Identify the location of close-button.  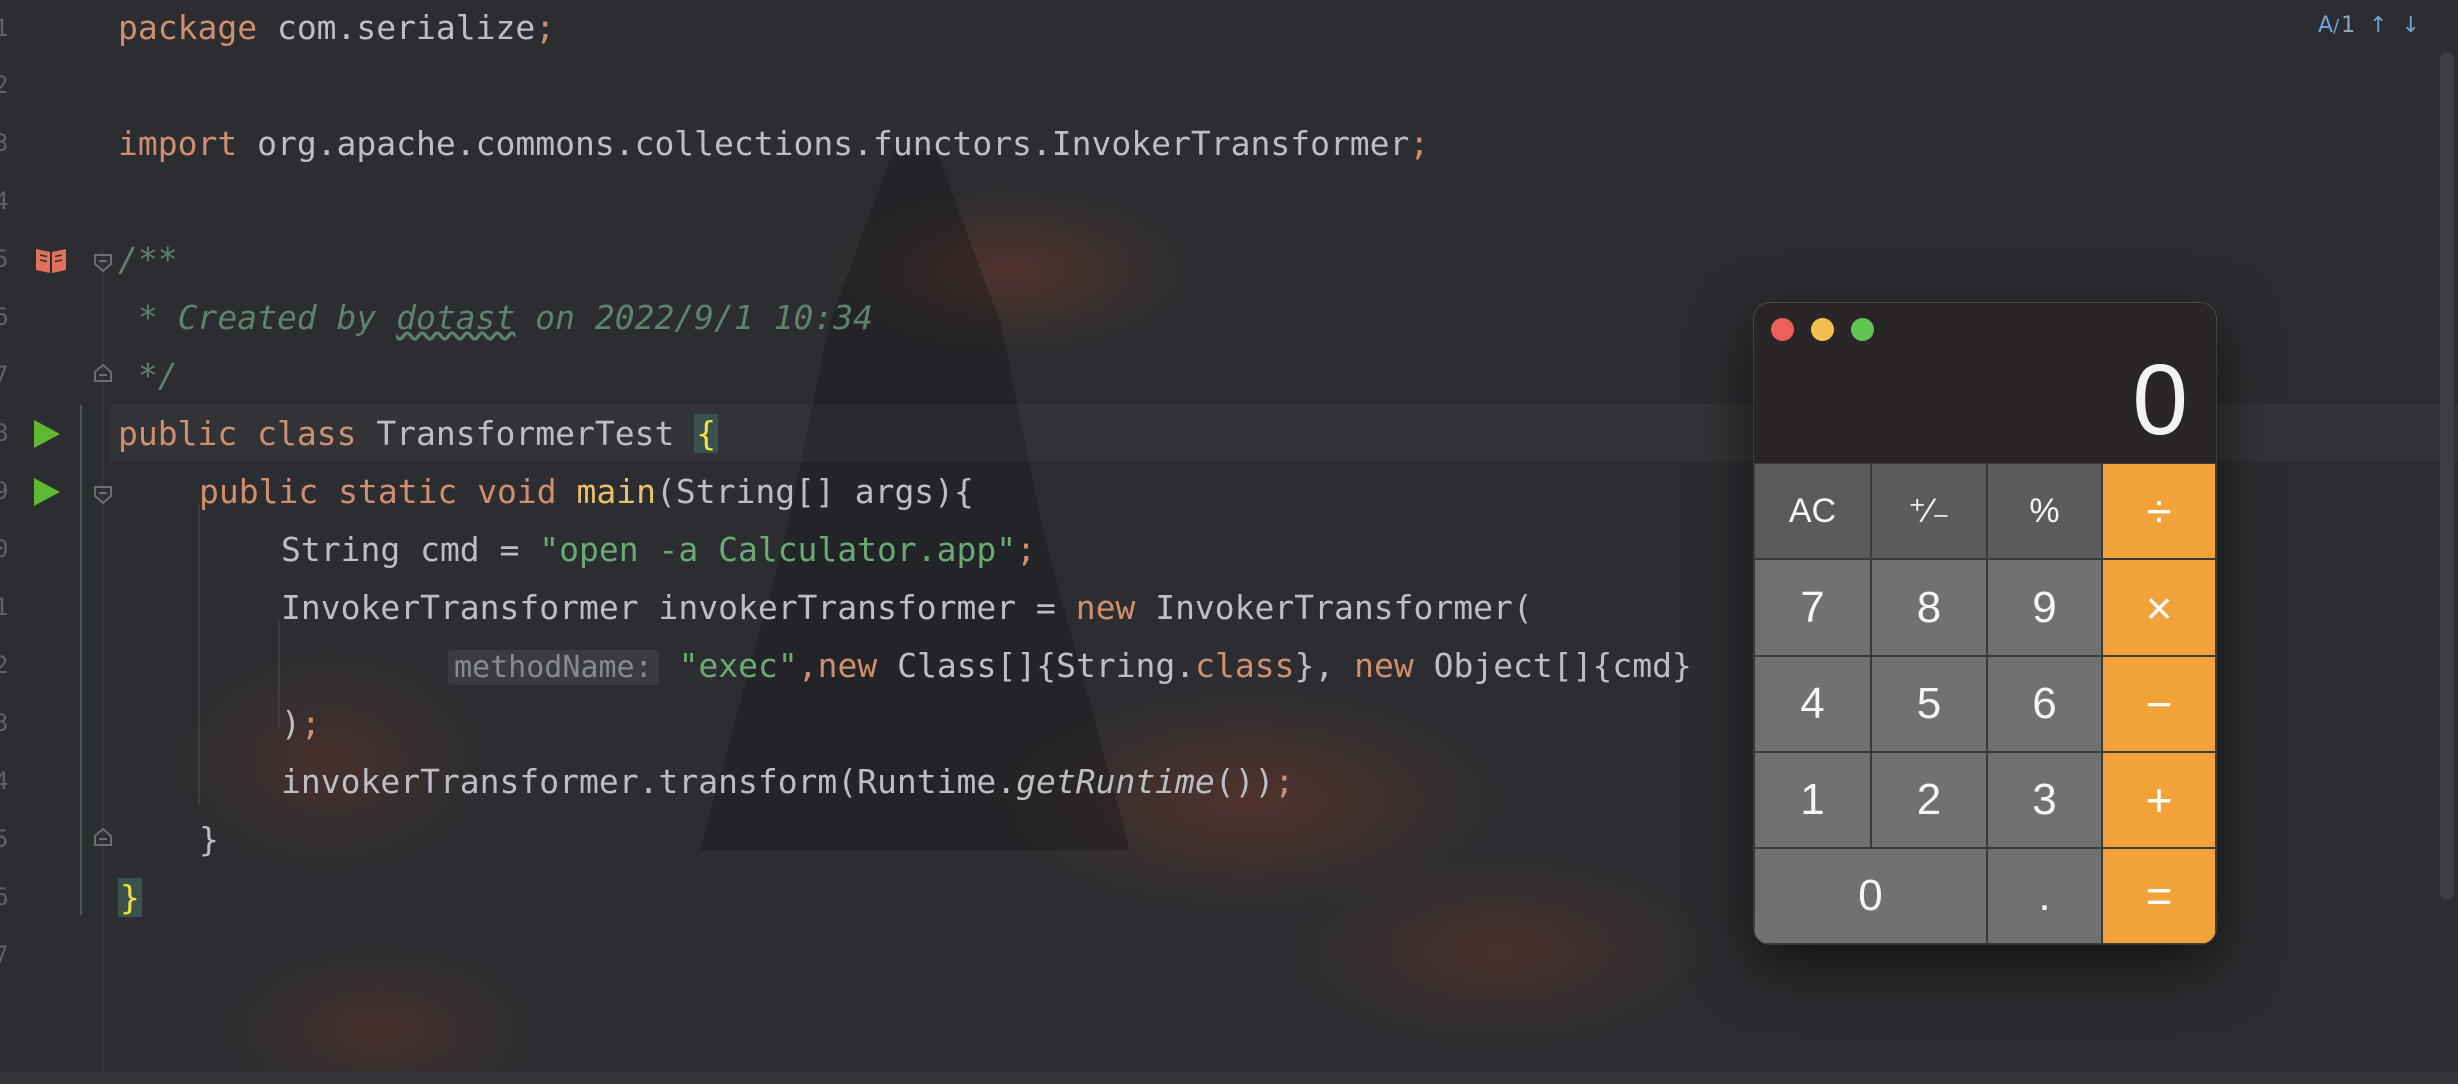
(1782, 329).